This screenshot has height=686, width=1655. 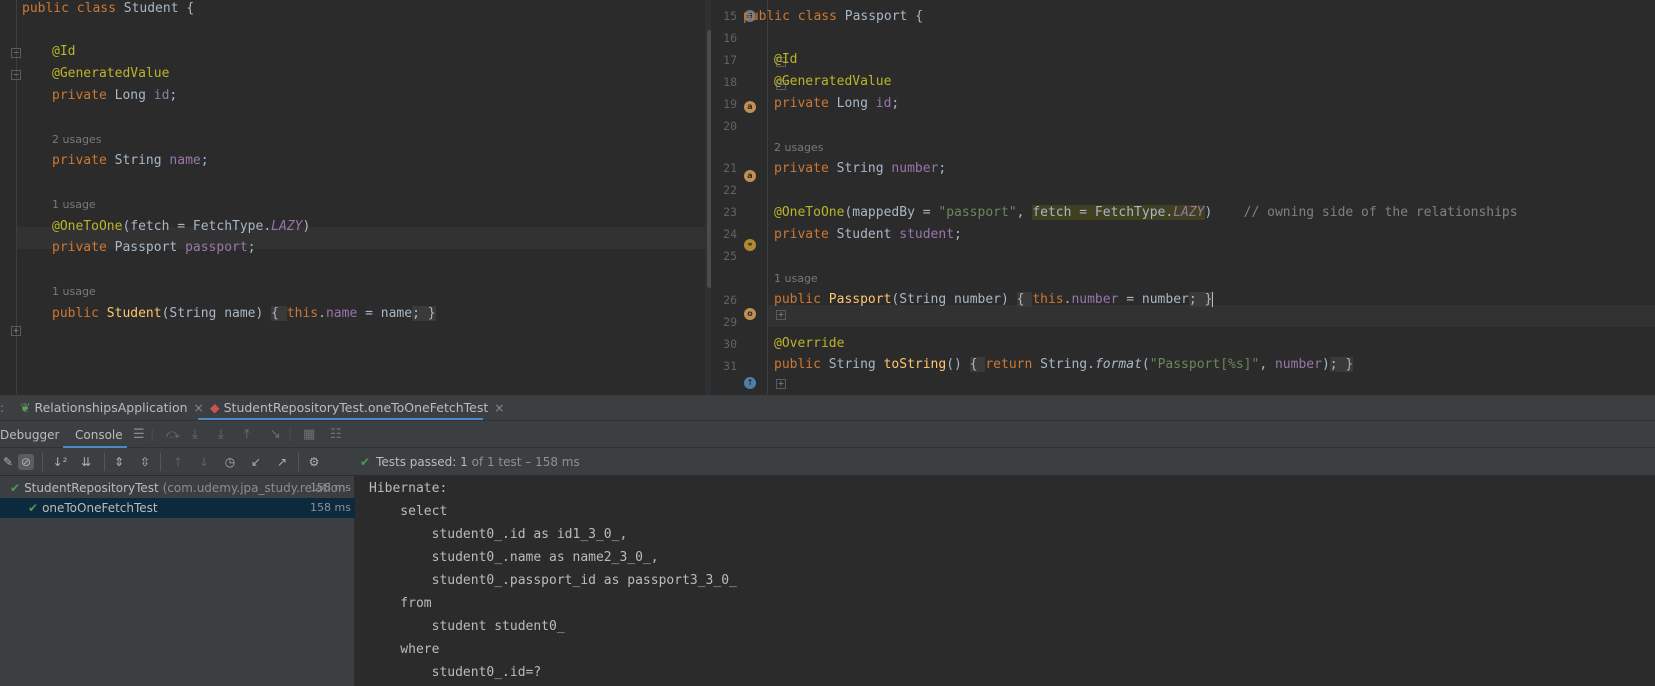 I want to click on line-number: 23, so click(x=730, y=212).